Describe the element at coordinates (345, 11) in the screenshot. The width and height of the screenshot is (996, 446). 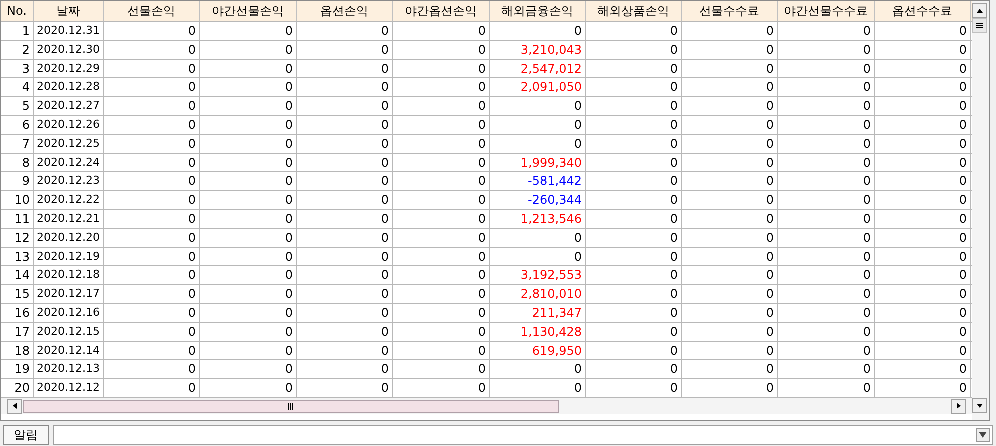
I see `column-header: 옵션손익` at that location.